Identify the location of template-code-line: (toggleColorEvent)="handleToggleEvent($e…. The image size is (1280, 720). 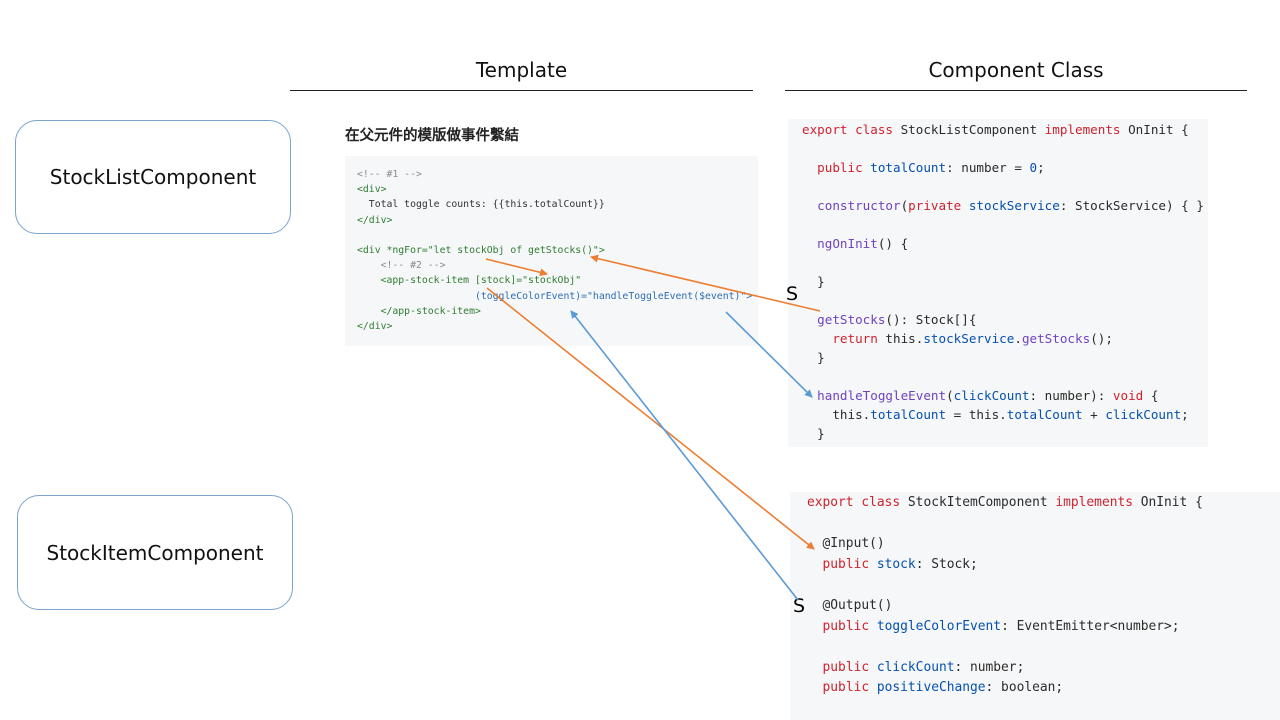
(555, 296).